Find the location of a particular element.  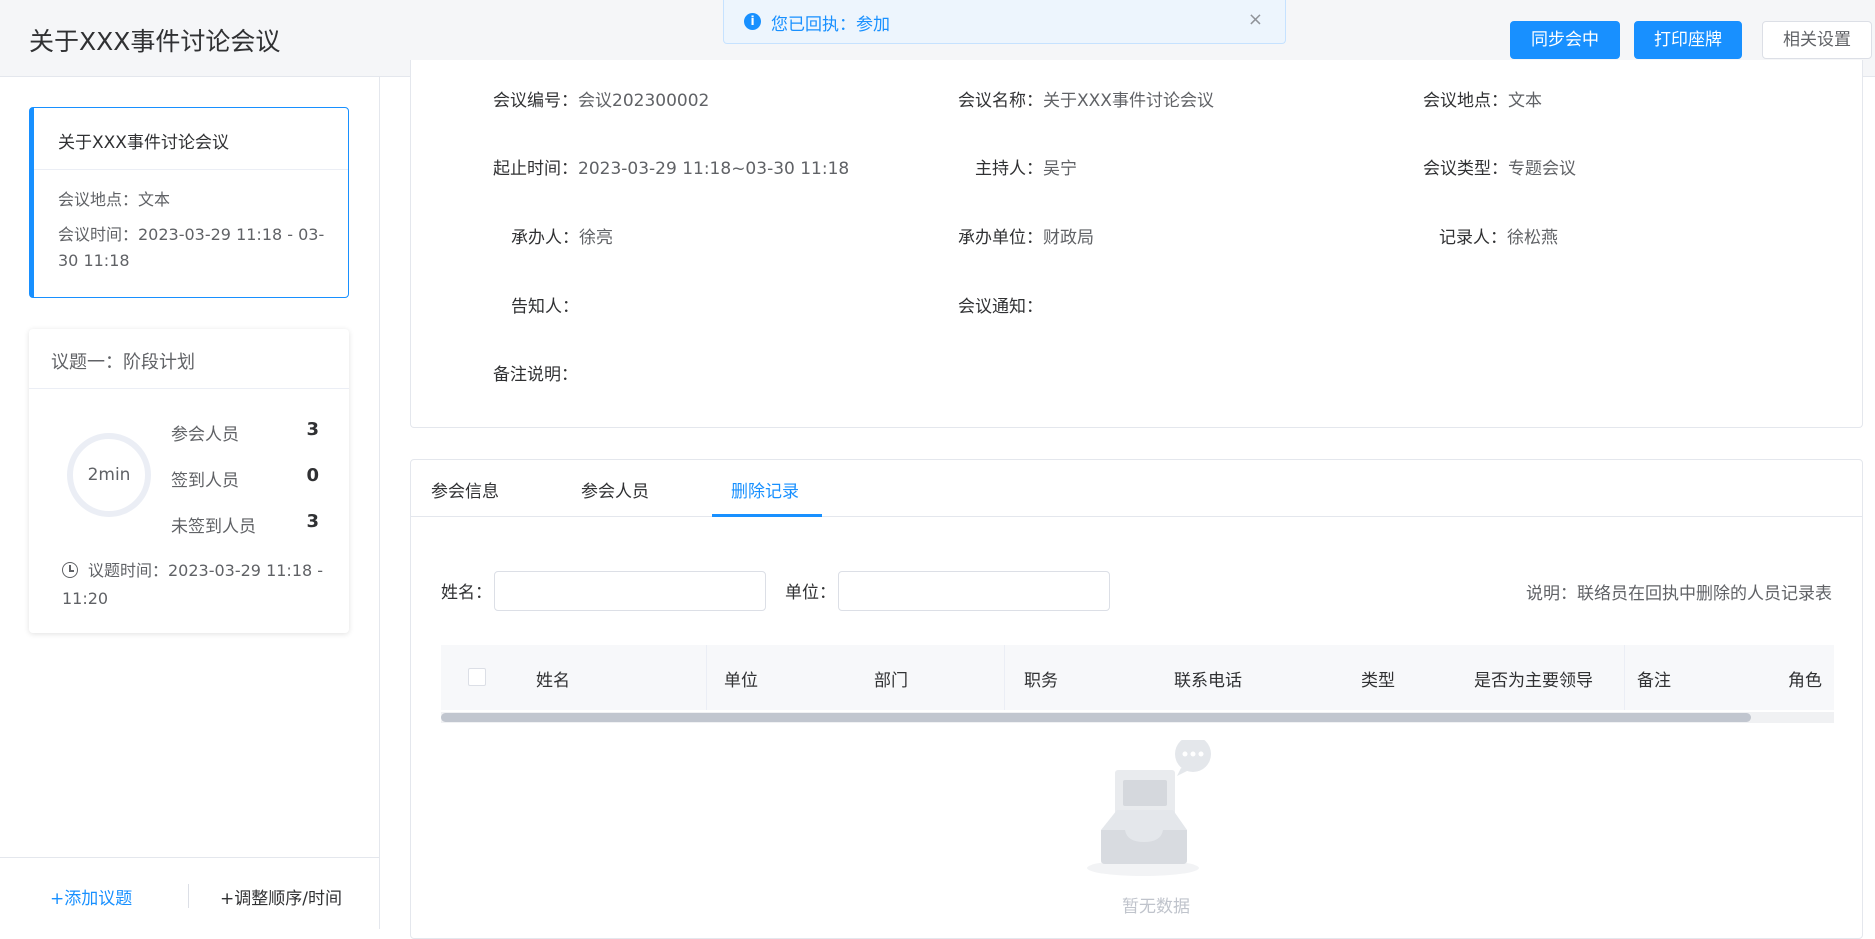

info-notice: 会议通知： is located at coordinates (1000, 304).